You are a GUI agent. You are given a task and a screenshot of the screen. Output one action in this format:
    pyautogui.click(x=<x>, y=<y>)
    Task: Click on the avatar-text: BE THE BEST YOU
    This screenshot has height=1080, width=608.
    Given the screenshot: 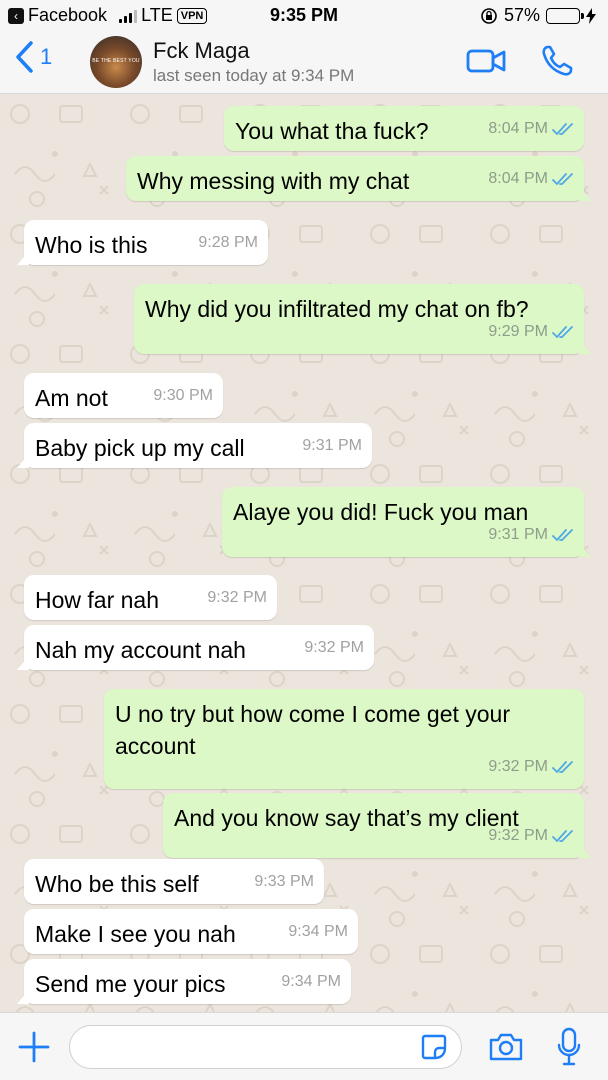 What is the action you would take?
    pyautogui.click(x=116, y=61)
    